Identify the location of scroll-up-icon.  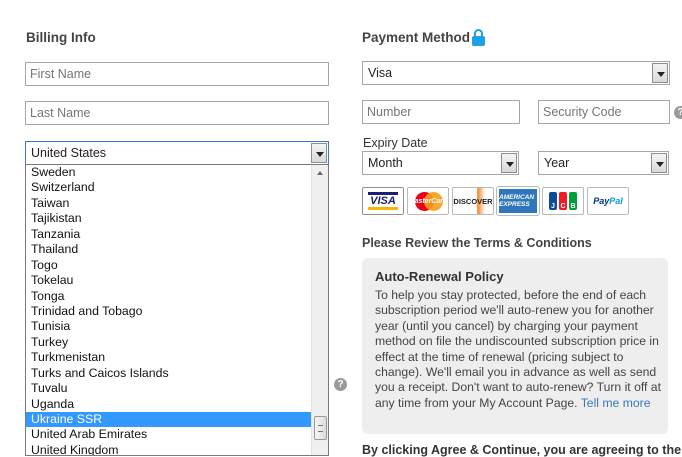
(320, 173).